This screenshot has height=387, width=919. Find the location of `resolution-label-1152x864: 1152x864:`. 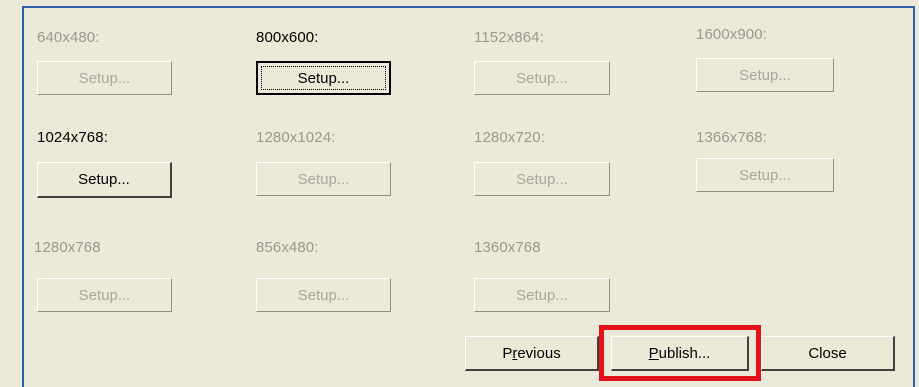

resolution-label-1152x864: 1152x864: is located at coordinates (509, 37).